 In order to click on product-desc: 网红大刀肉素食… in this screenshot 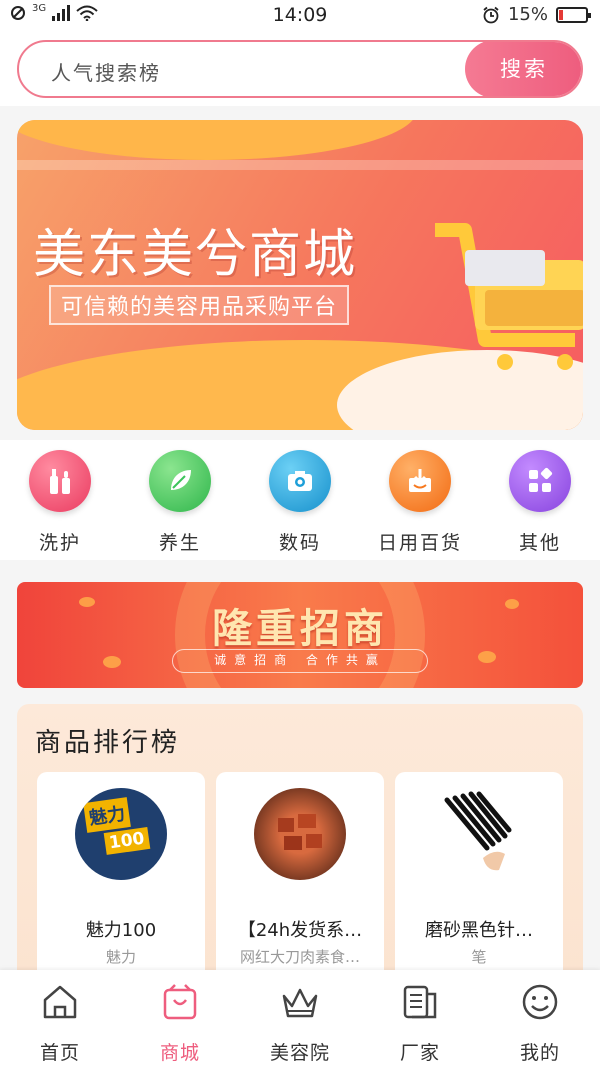, I will do `click(299, 957)`.